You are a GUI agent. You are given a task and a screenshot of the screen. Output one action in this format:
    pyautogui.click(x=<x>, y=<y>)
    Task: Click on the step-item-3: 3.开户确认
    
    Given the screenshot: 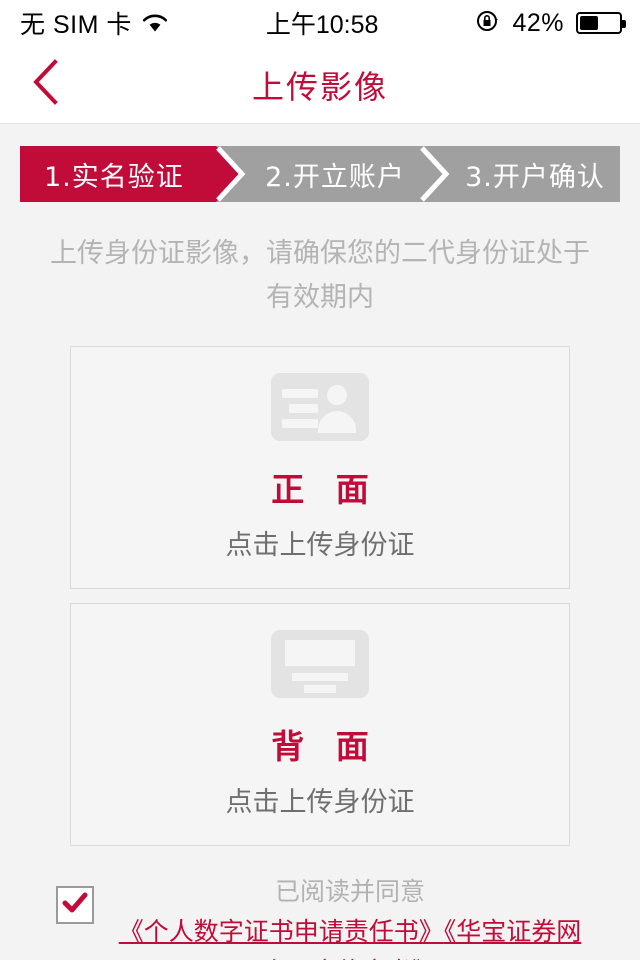 What is the action you would take?
    pyautogui.click(x=520, y=174)
    